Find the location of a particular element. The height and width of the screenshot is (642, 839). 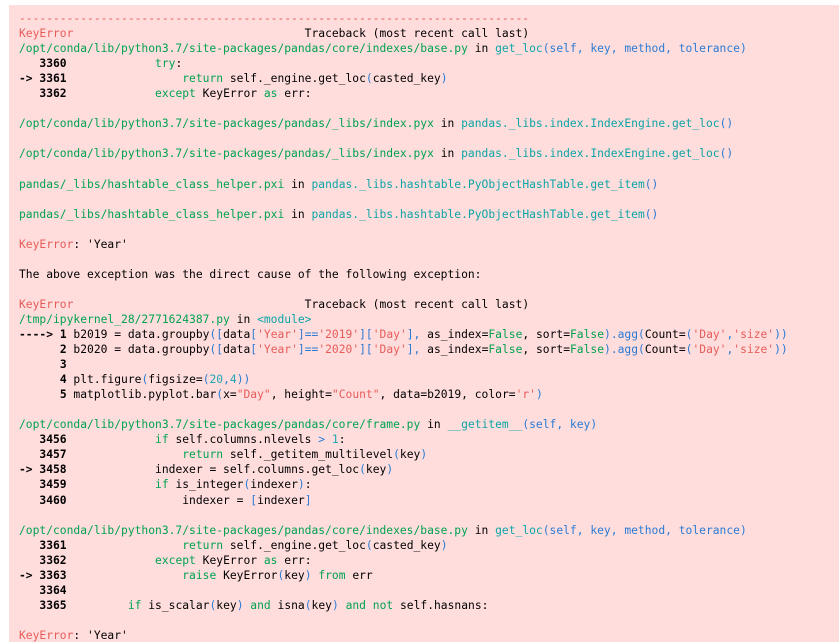

keyword-except: except is located at coordinates (175, 560).